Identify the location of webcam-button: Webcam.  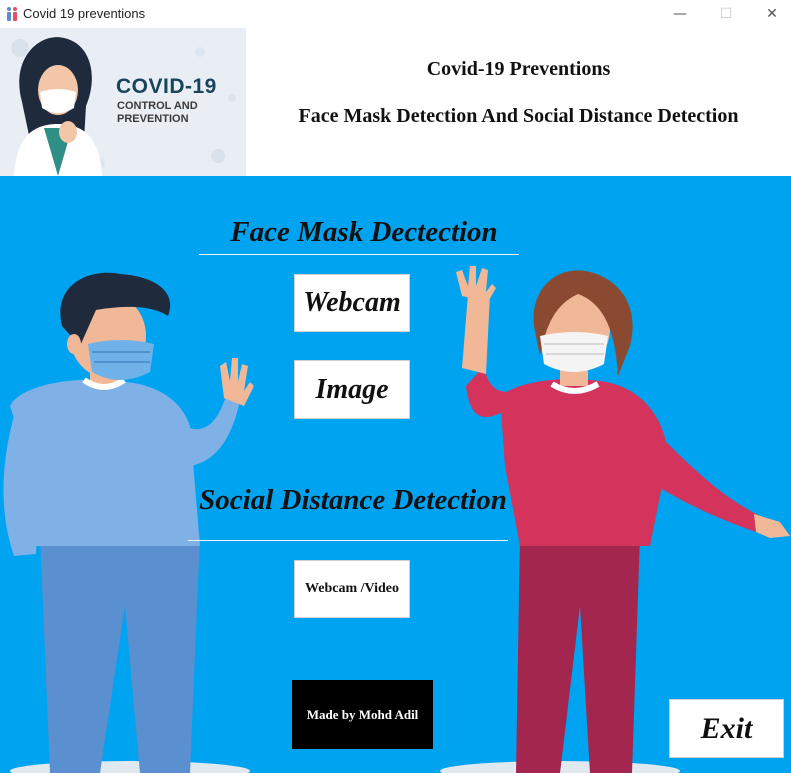
(352, 303).